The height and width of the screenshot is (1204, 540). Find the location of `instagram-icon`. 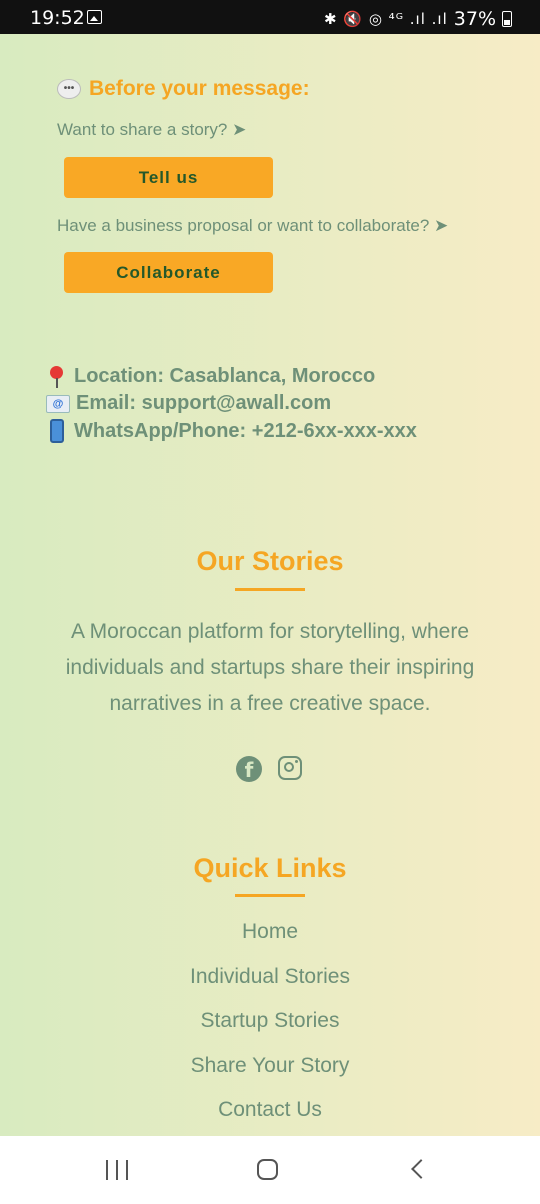

instagram-icon is located at coordinates (290, 768).